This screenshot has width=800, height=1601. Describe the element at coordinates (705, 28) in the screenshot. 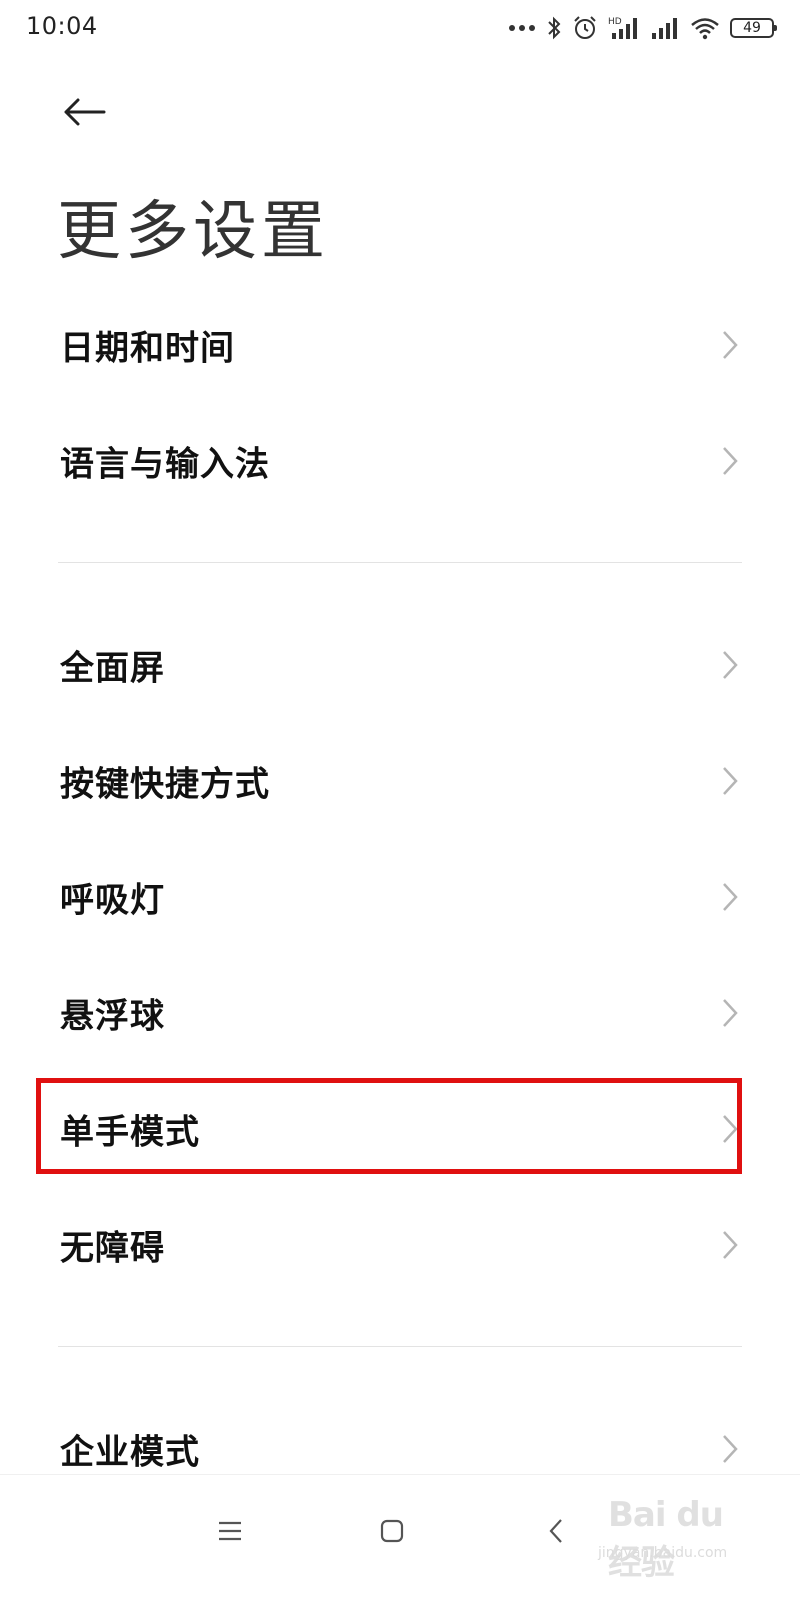

I see `wifi-icon` at that location.